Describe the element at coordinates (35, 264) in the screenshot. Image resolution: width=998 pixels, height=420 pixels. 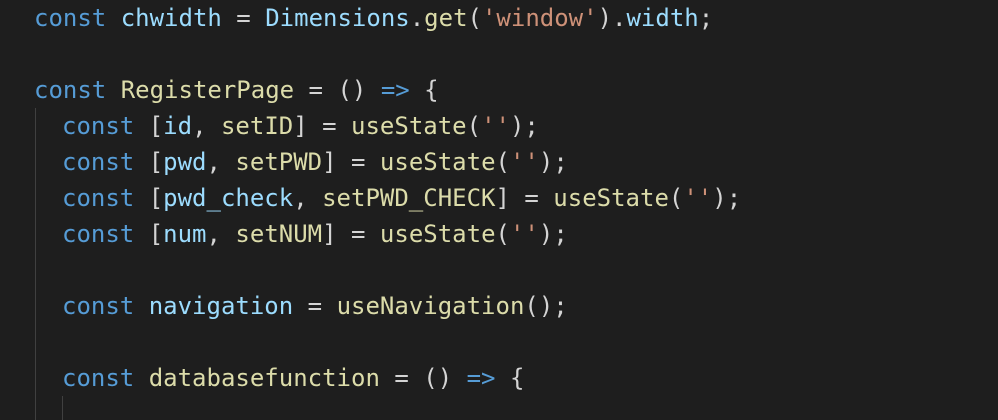
I see `indent-guide` at that location.